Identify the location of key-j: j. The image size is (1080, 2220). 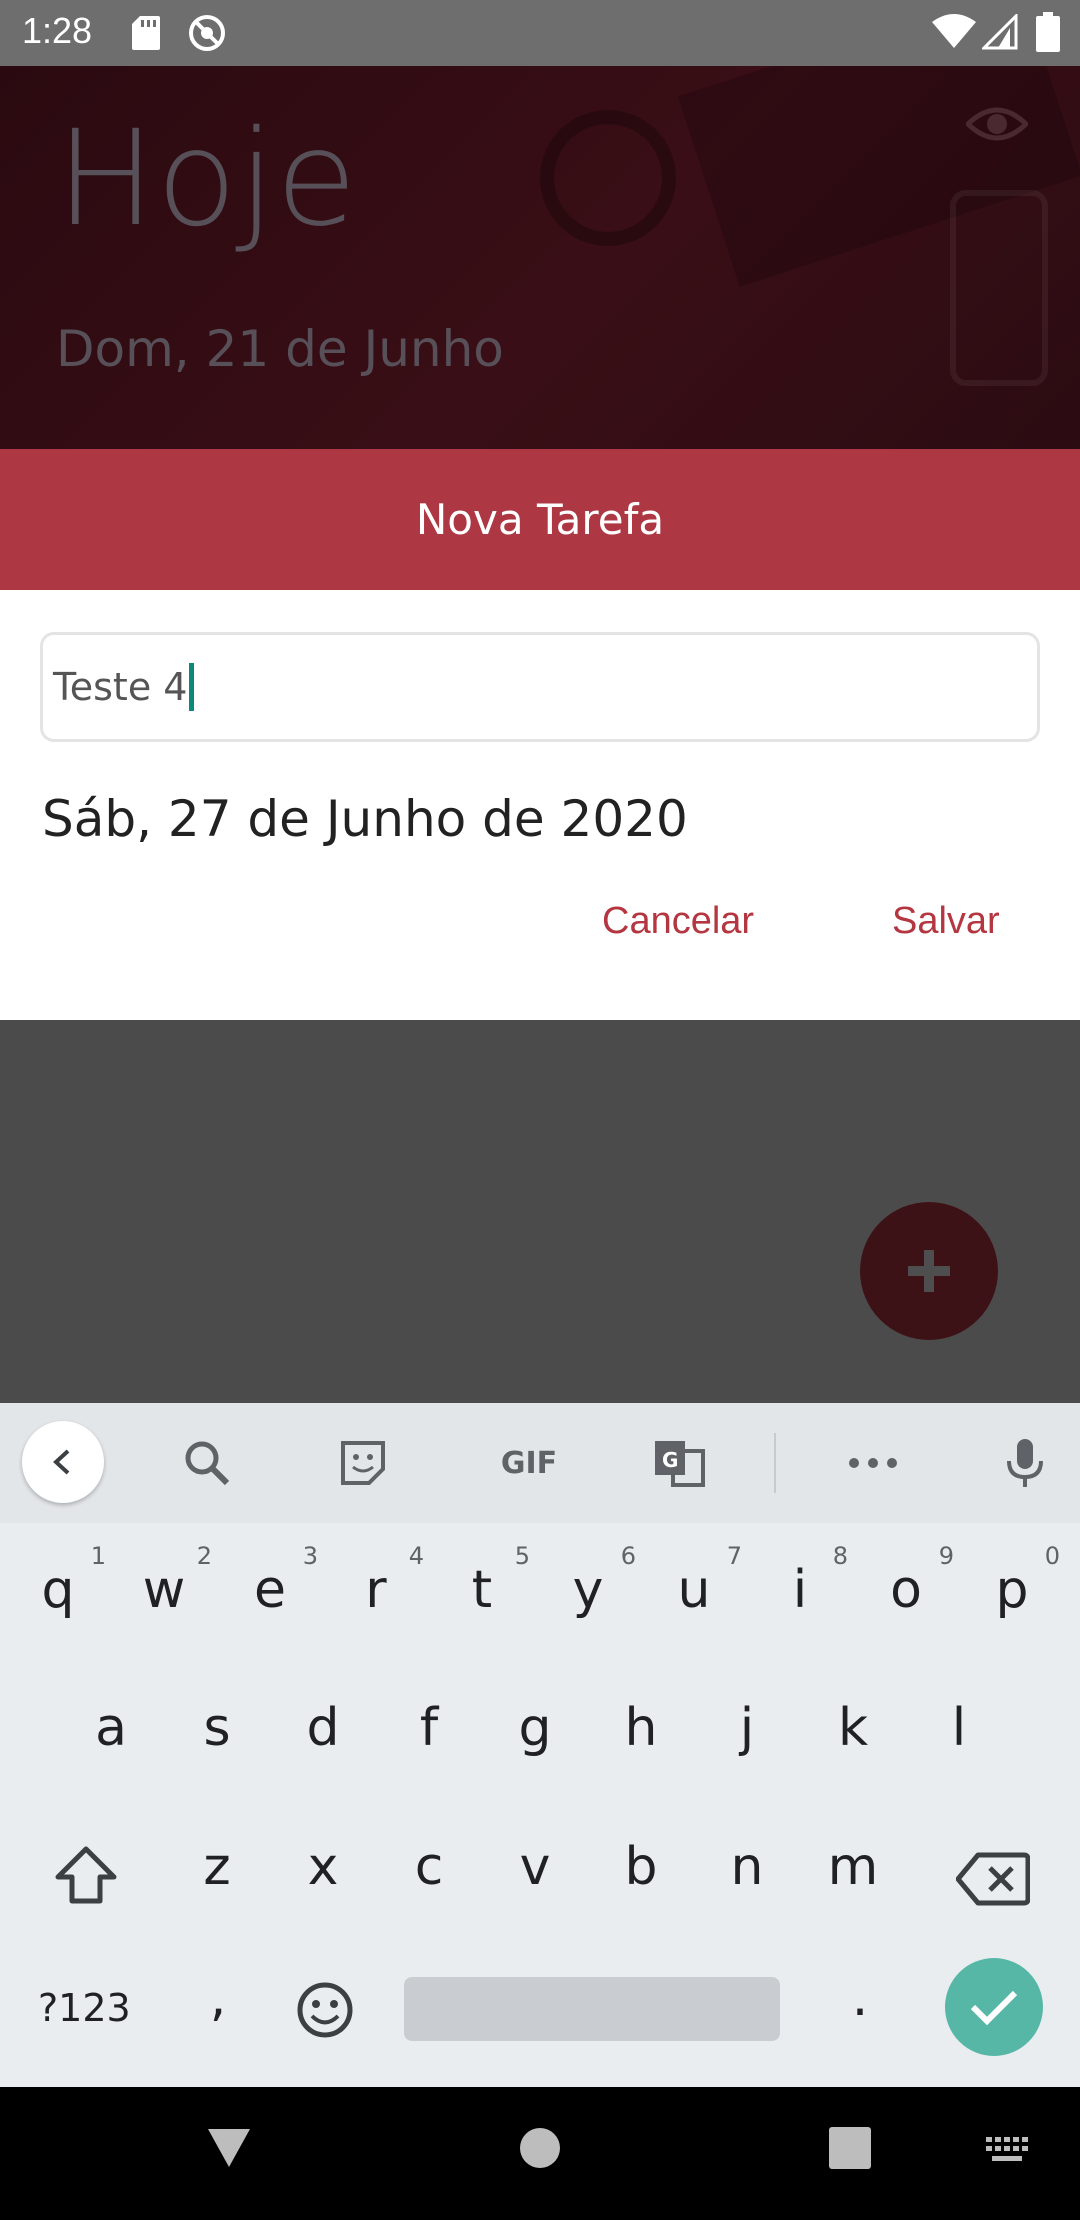
(747, 1728).